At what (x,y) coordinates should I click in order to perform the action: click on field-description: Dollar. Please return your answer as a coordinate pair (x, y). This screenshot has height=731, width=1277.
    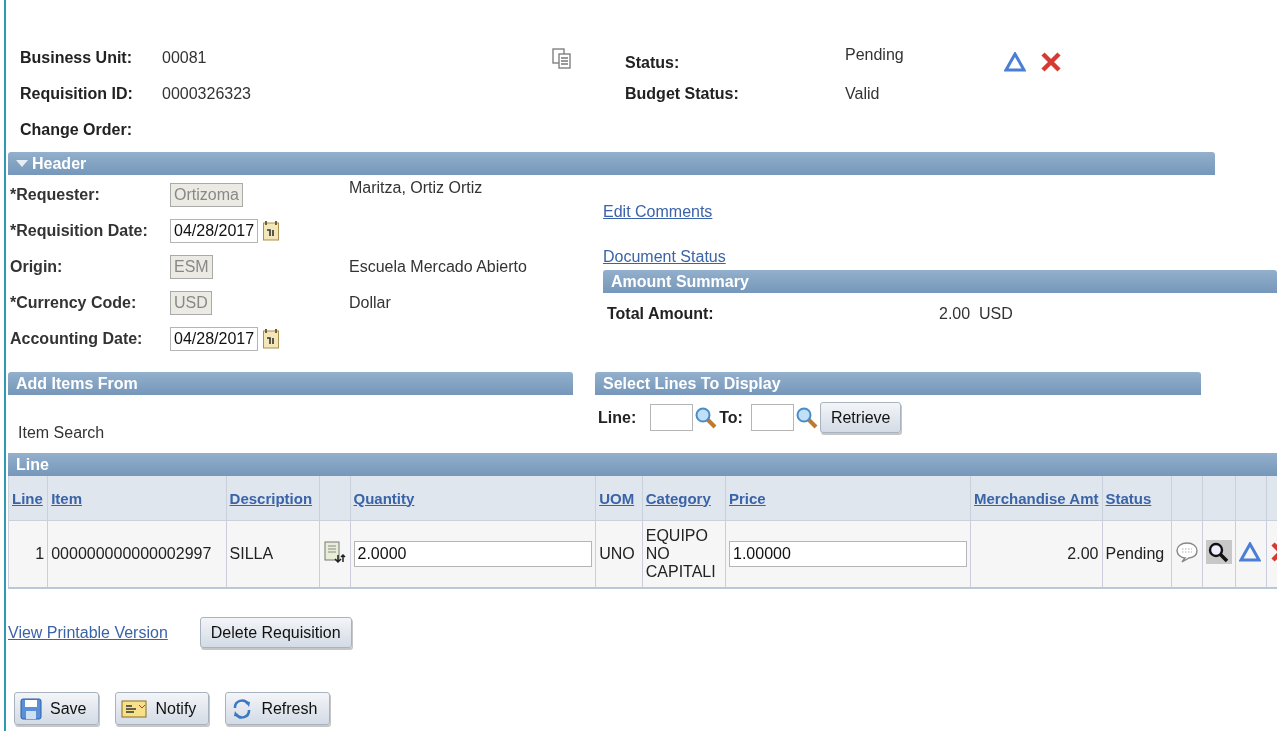
    Looking at the image, I should click on (370, 302).